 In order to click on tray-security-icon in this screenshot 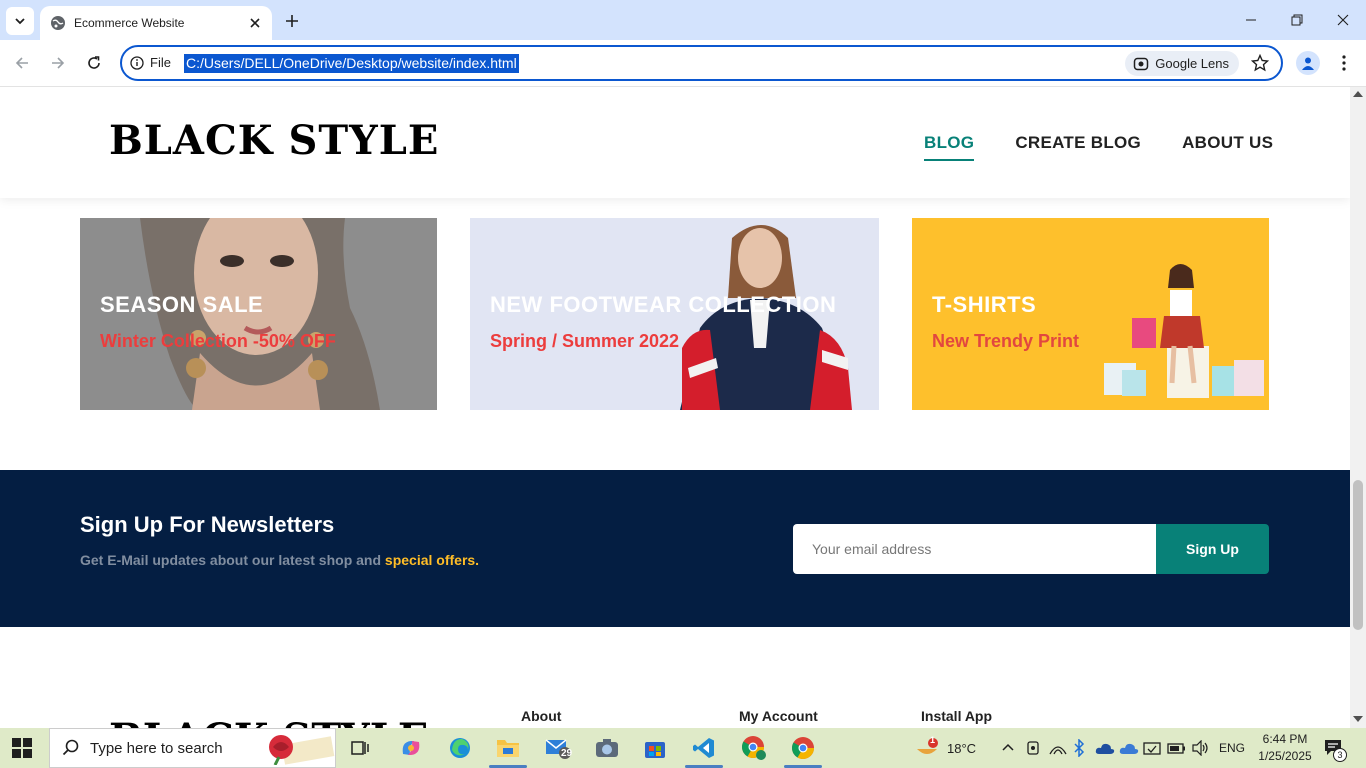, I will do `click(1152, 748)`.